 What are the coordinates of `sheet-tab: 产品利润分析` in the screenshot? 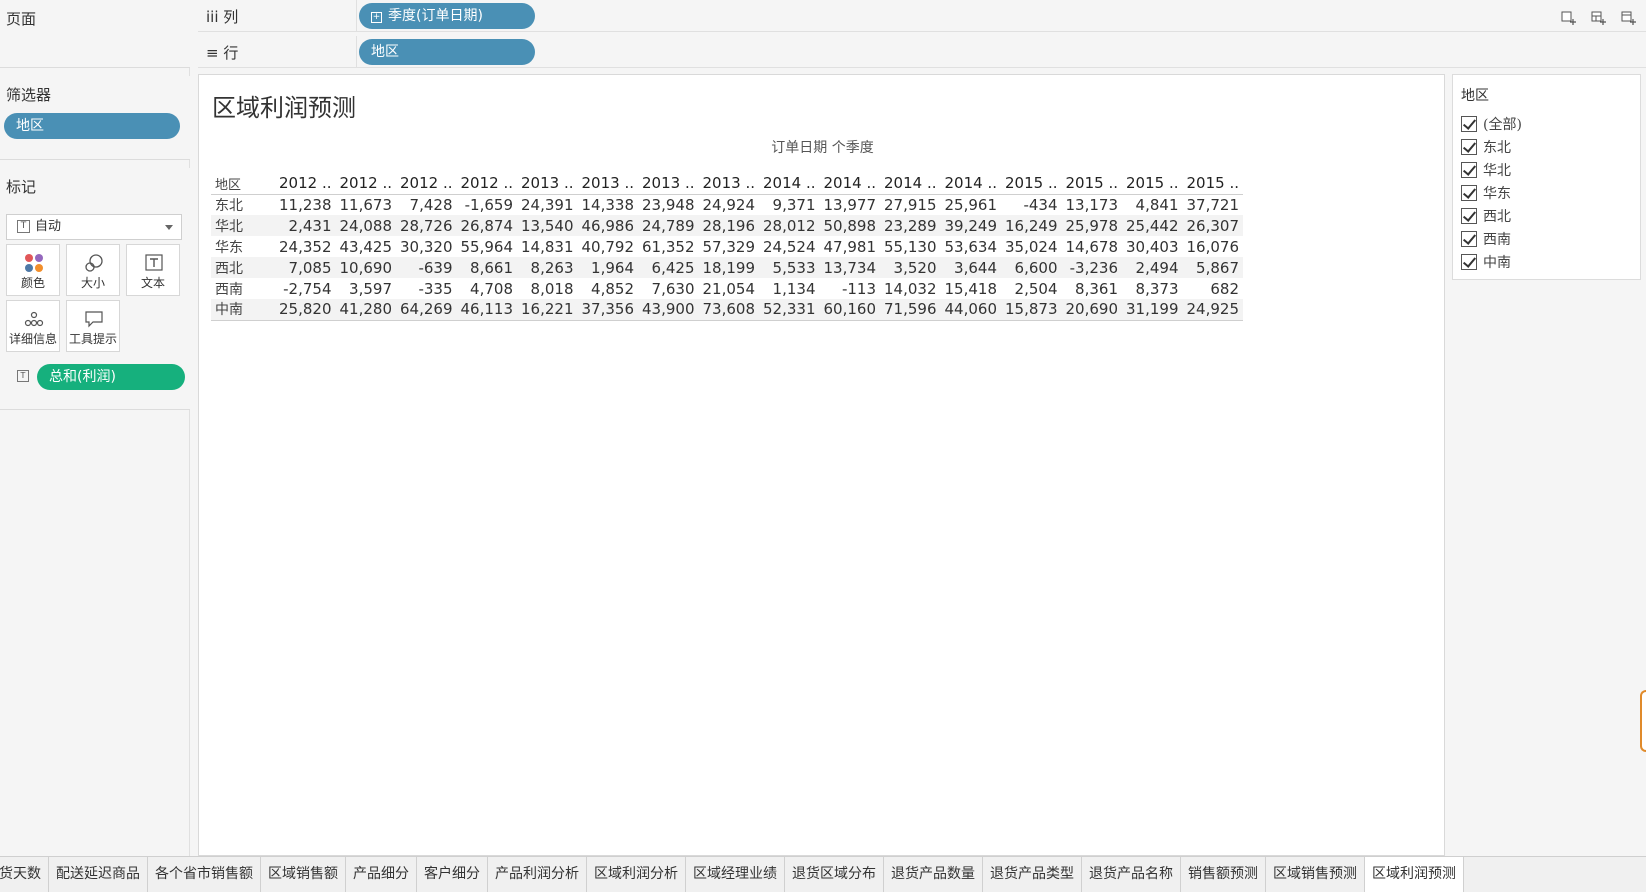 It's located at (537, 874).